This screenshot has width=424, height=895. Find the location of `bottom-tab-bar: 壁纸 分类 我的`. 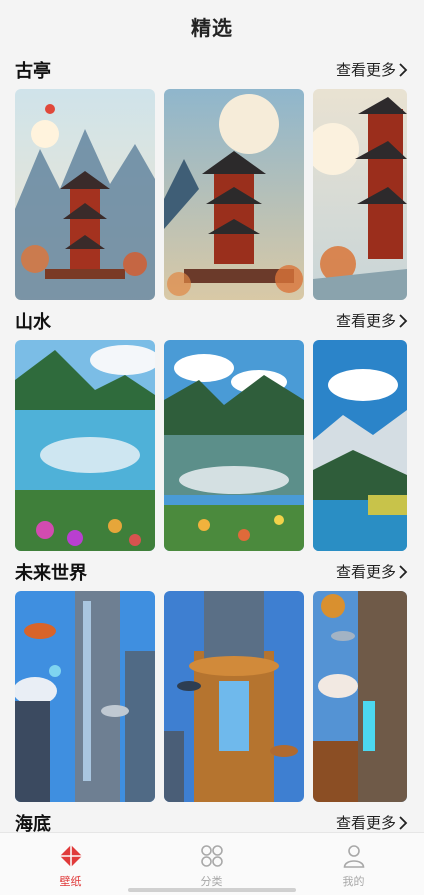

bottom-tab-bar: 壁纸 分类 我的 is located at coordinates (212, 863).